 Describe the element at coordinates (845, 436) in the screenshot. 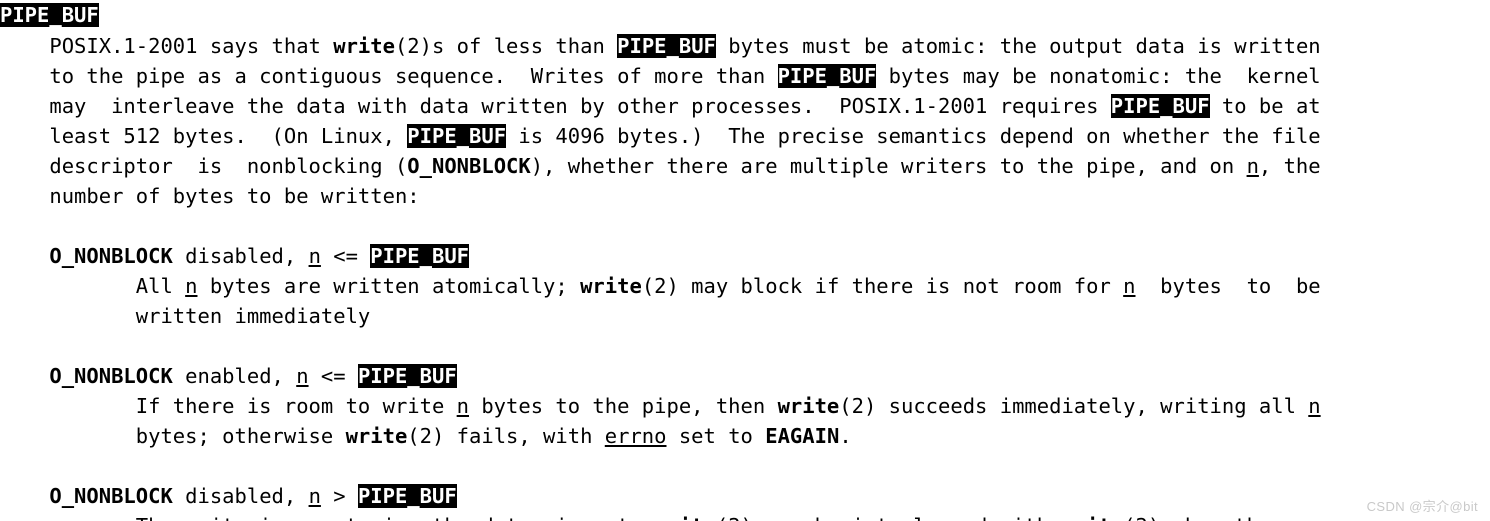

I see `plain-text: .` at that location.